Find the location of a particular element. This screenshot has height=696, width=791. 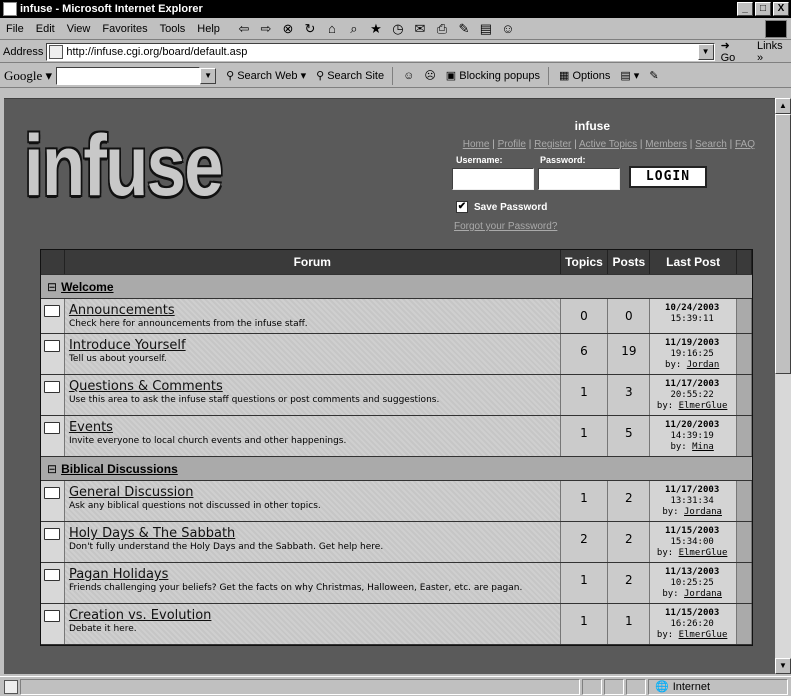

menu-favorites: Favorites is located at coordinates (124, 29).